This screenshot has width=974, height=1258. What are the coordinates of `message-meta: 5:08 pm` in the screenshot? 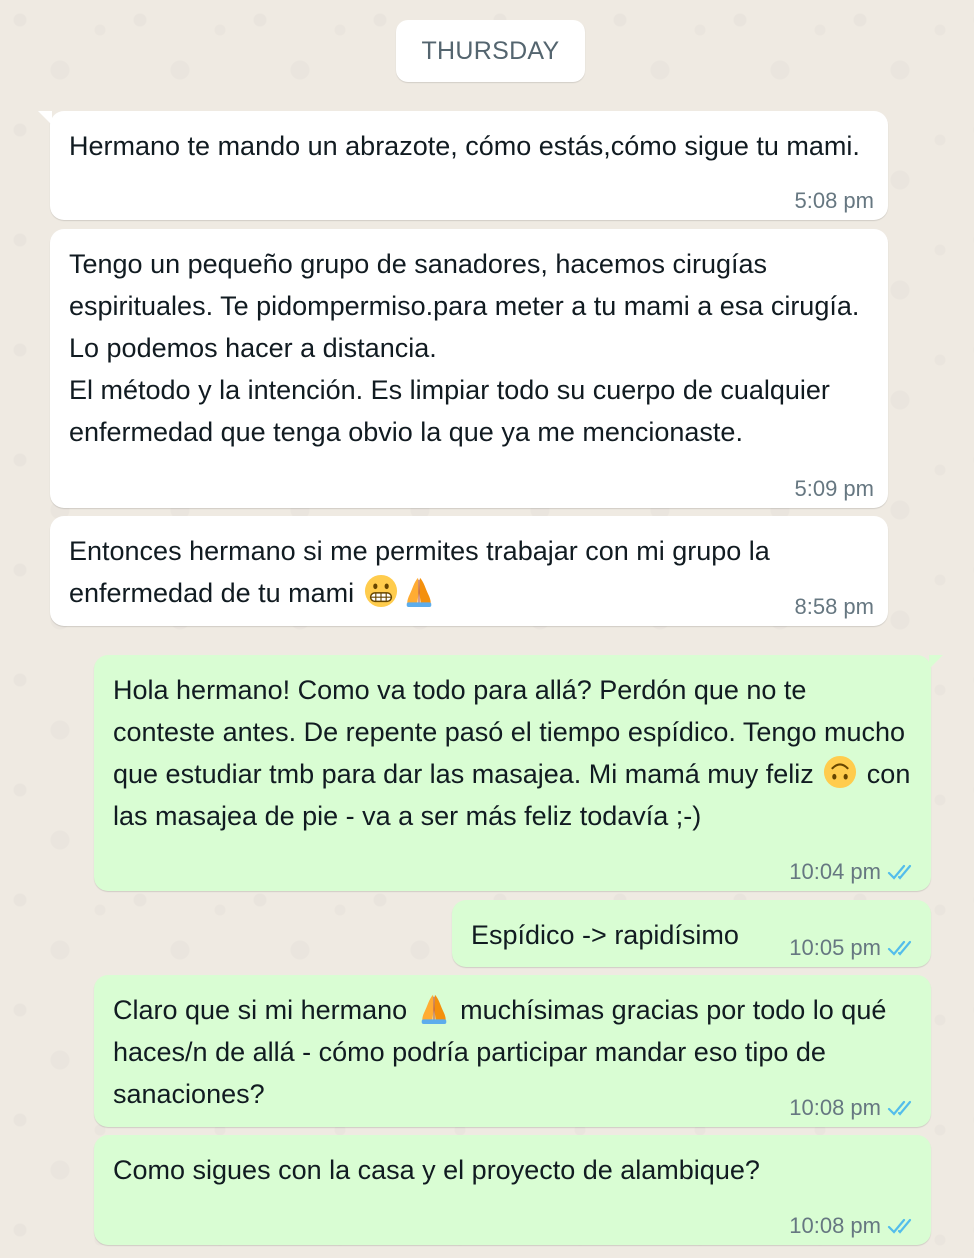 It's located at (835, 201).